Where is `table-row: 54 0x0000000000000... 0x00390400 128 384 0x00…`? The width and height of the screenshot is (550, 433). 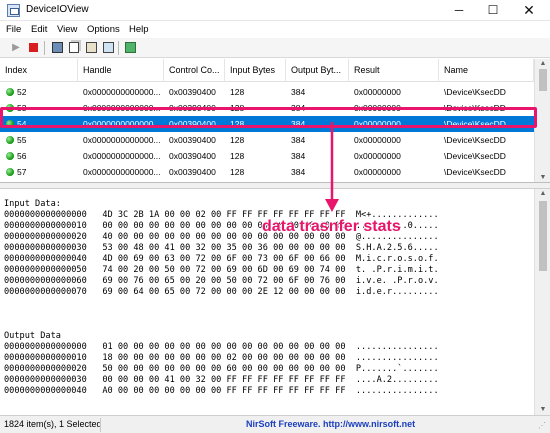 table-row: 54 0x0000000000000... 0x00390400 128 384 0x00… is located at coordinates (267, 124).